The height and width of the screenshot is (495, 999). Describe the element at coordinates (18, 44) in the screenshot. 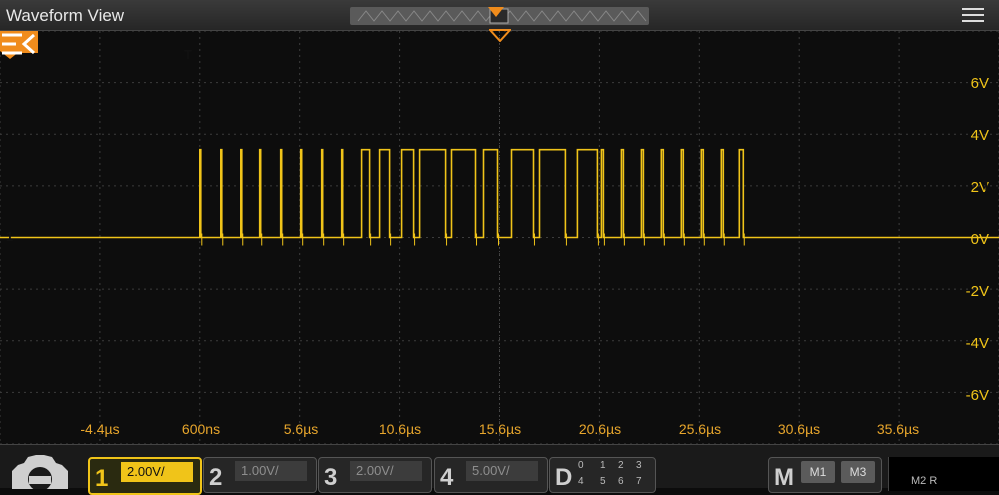

I see `collapse-panel-icon` at that location.